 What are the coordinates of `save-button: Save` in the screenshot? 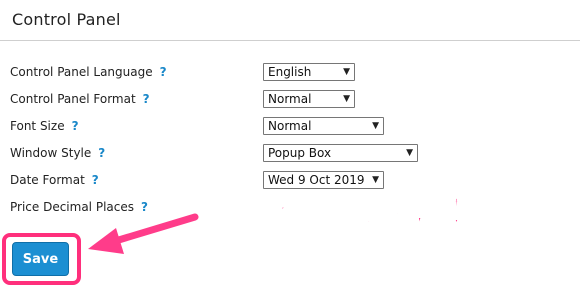 It's located at (40, 259).